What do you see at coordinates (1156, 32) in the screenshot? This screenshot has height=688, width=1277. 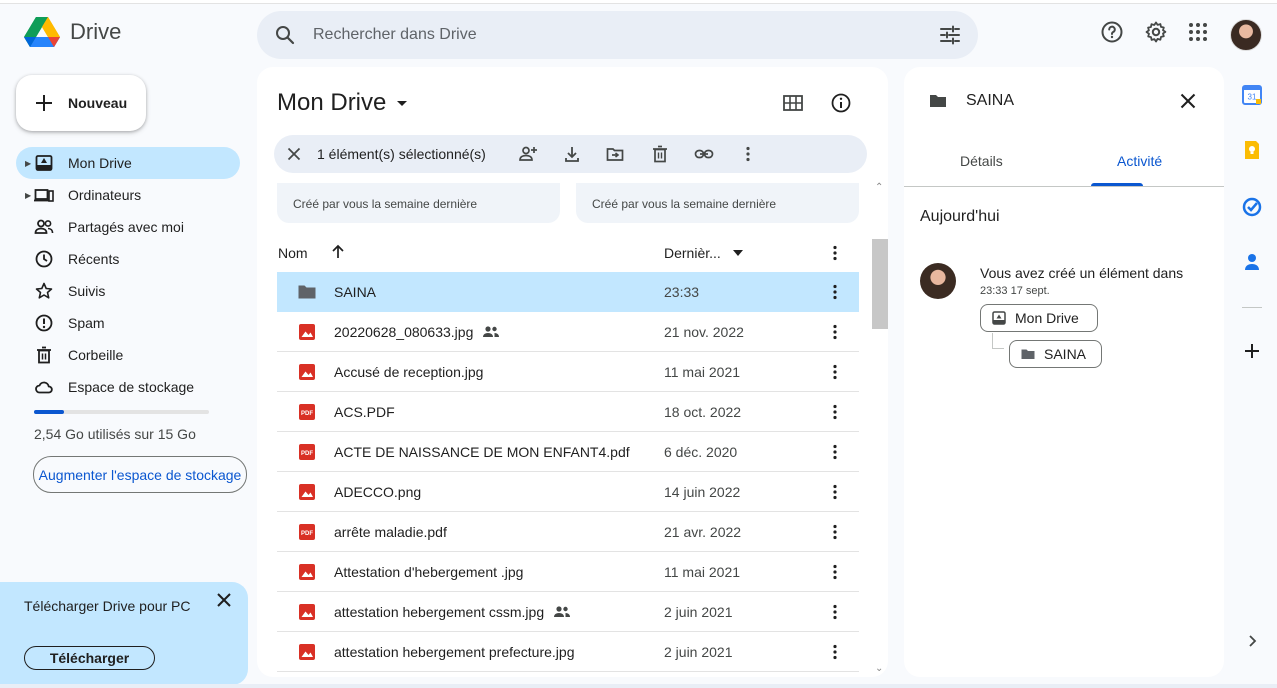 I see `settings-gear-icon` at bounding box center [1156, 32].